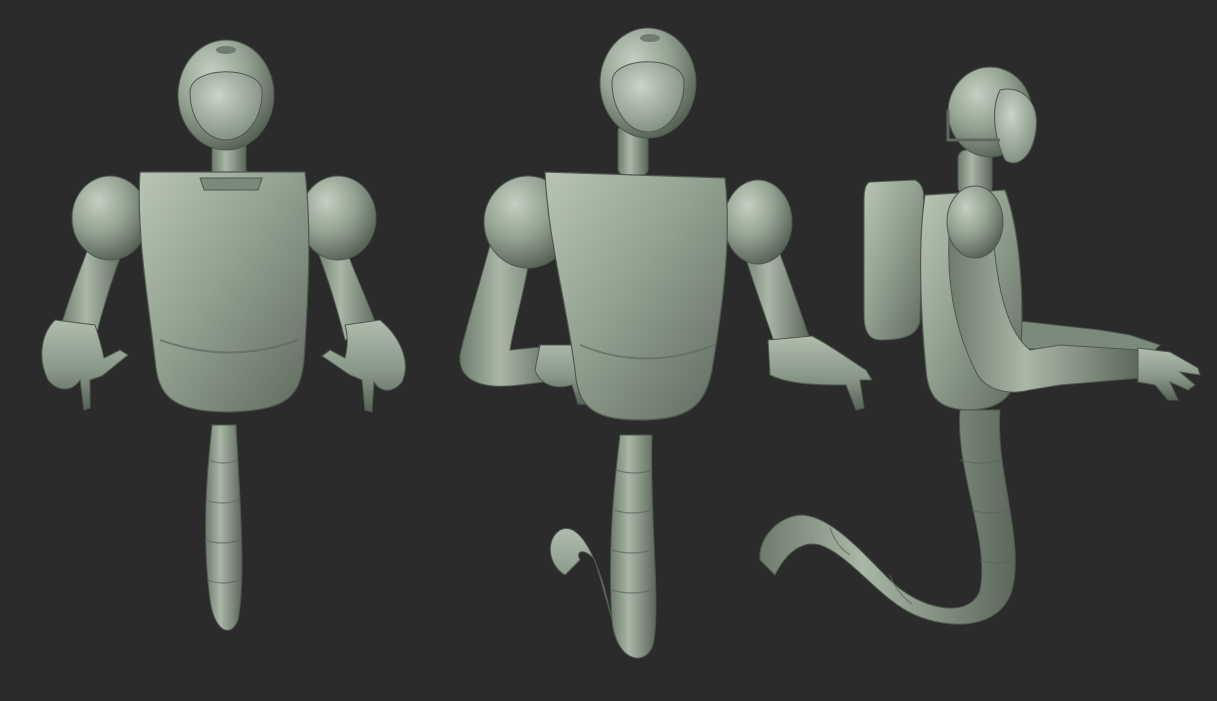 The image size is (1217, 701). What do you see at coordinates (1169, 374) in the screenshot?
I see `front-glove` at bounding box center [1169, 374].